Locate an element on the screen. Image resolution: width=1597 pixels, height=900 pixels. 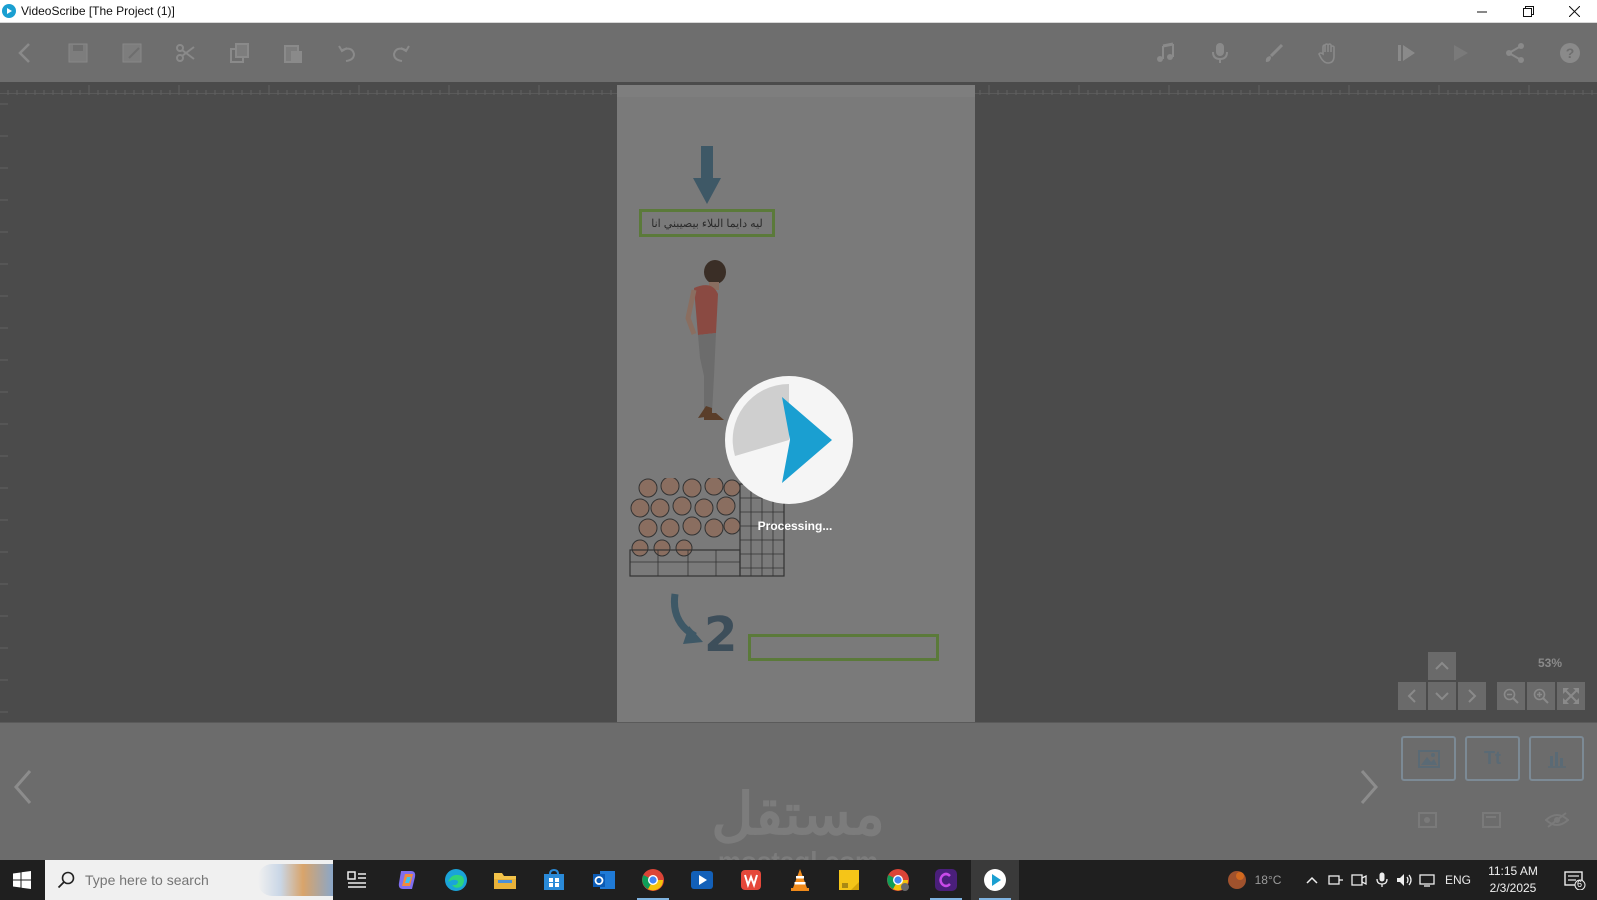
taskbar-search-box is located at coordinates (189, 880).